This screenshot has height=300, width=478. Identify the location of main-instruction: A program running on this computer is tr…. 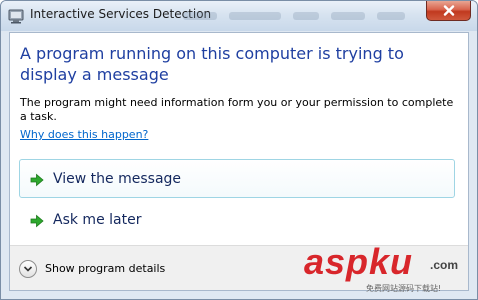
(212, 64).